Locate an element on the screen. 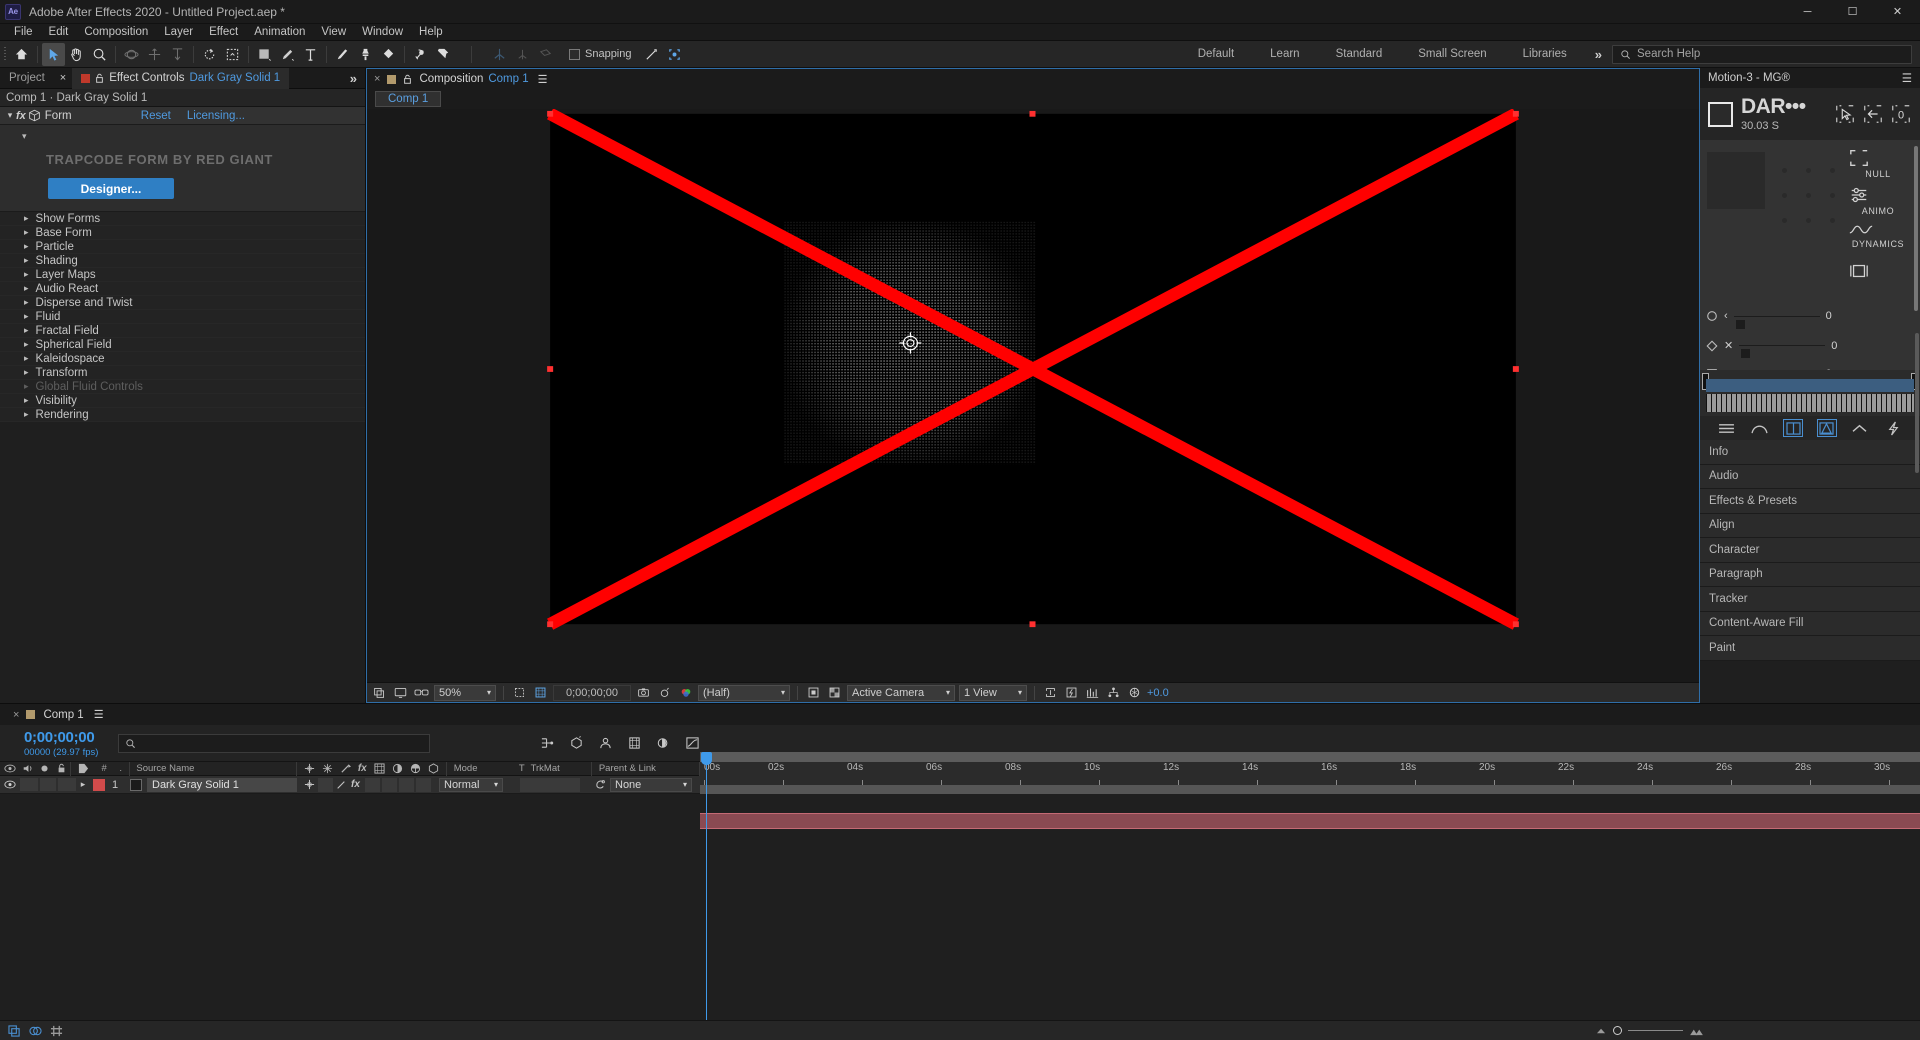 This screenshot has height=1040, width=1920. workspace-learn: Learn is located at coordinates (1284, 54).